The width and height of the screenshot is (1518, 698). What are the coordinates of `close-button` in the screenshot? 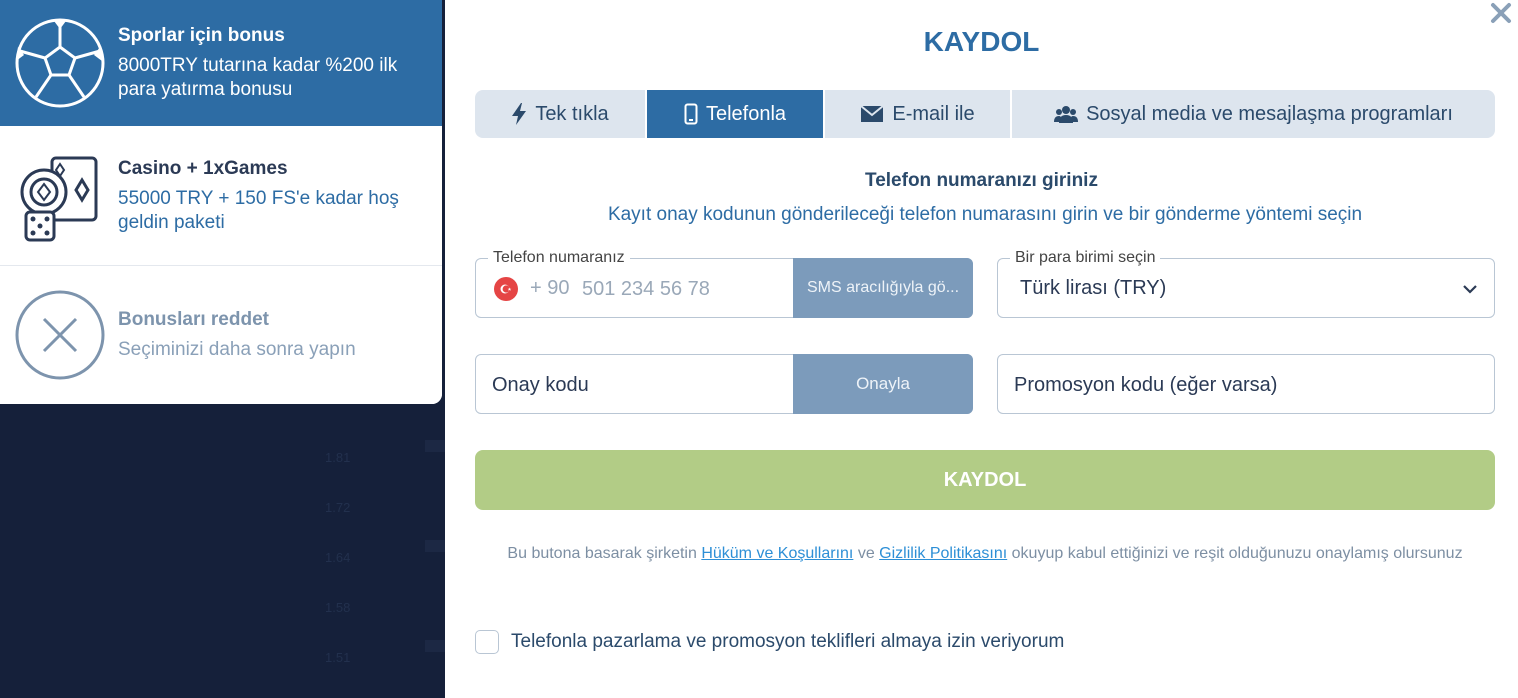 It's located at (1501, 13).